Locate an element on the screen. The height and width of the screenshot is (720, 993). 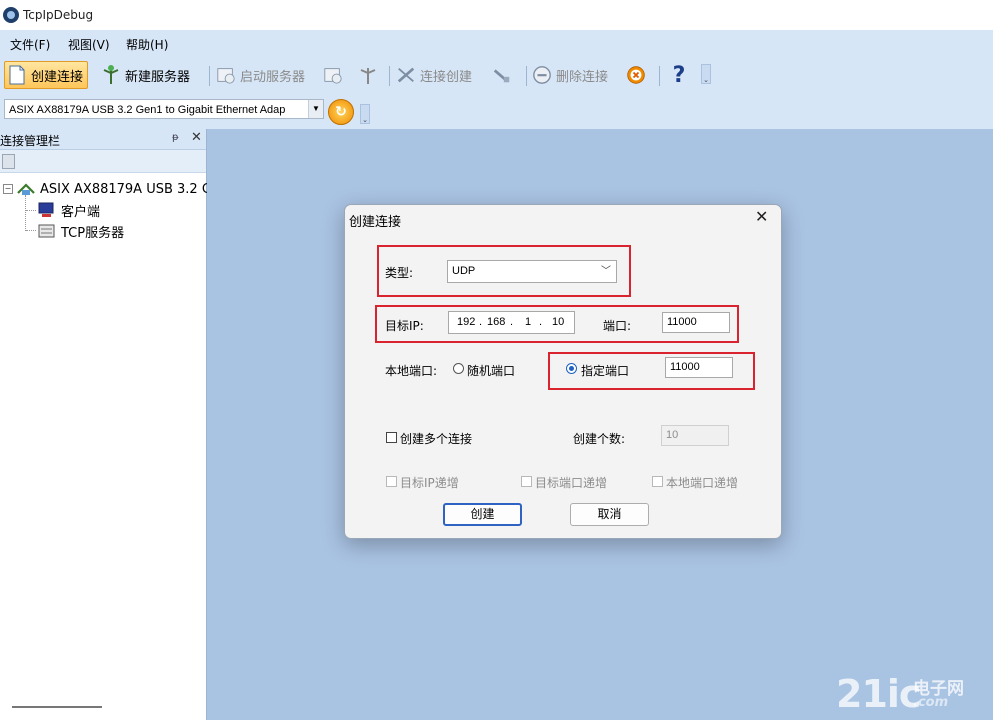
local-port-increment-label: 本地端口递增 is located at coordinates (702, 483).